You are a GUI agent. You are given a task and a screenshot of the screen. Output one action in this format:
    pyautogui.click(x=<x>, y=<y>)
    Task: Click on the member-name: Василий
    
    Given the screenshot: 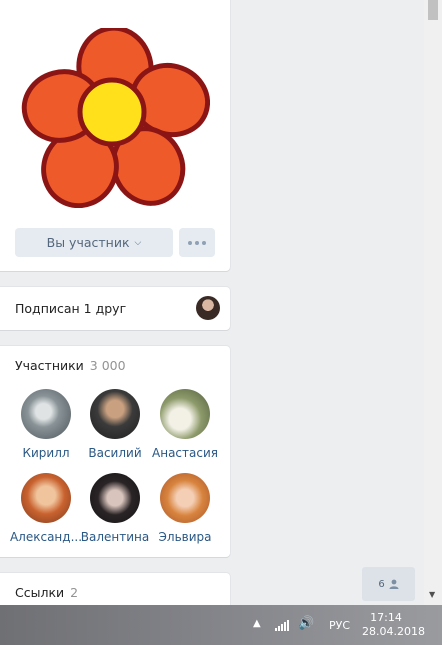 What is the action you would take?
    pyautogui.click(x=115, y=453)
    